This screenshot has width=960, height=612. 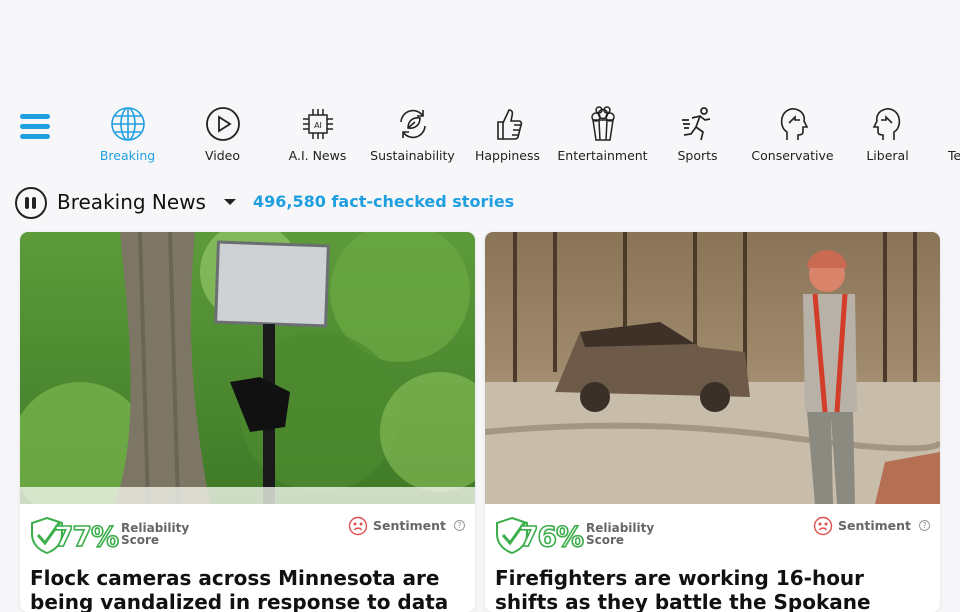 I want to click on score-row: 77% Reliability Score Sentiment ?, so click(x=247, y=534).